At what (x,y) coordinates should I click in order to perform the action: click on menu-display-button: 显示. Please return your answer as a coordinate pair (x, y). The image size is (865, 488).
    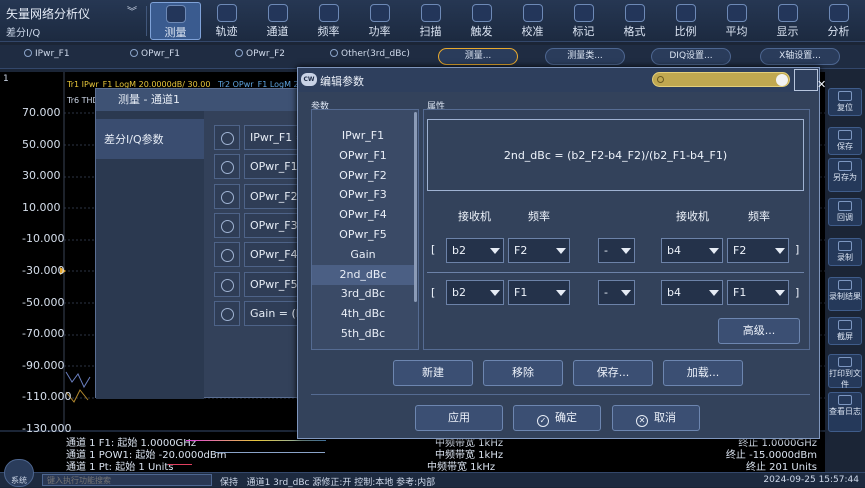
    Looking at the image, I should click on (787, 21).